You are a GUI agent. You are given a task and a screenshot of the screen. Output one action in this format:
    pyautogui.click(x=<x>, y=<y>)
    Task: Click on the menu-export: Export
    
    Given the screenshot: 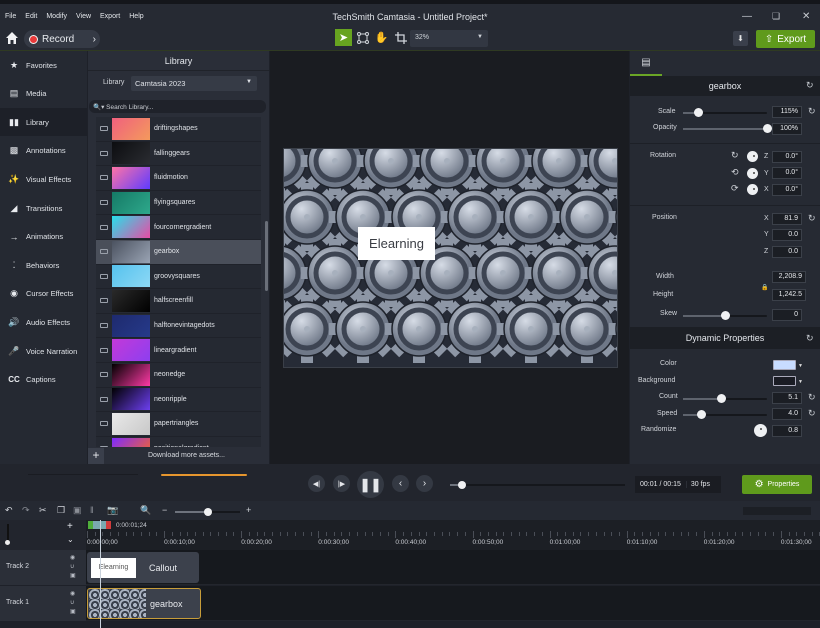 What is the action you would take?
    pyautogui.click(x=110, y=16)
    